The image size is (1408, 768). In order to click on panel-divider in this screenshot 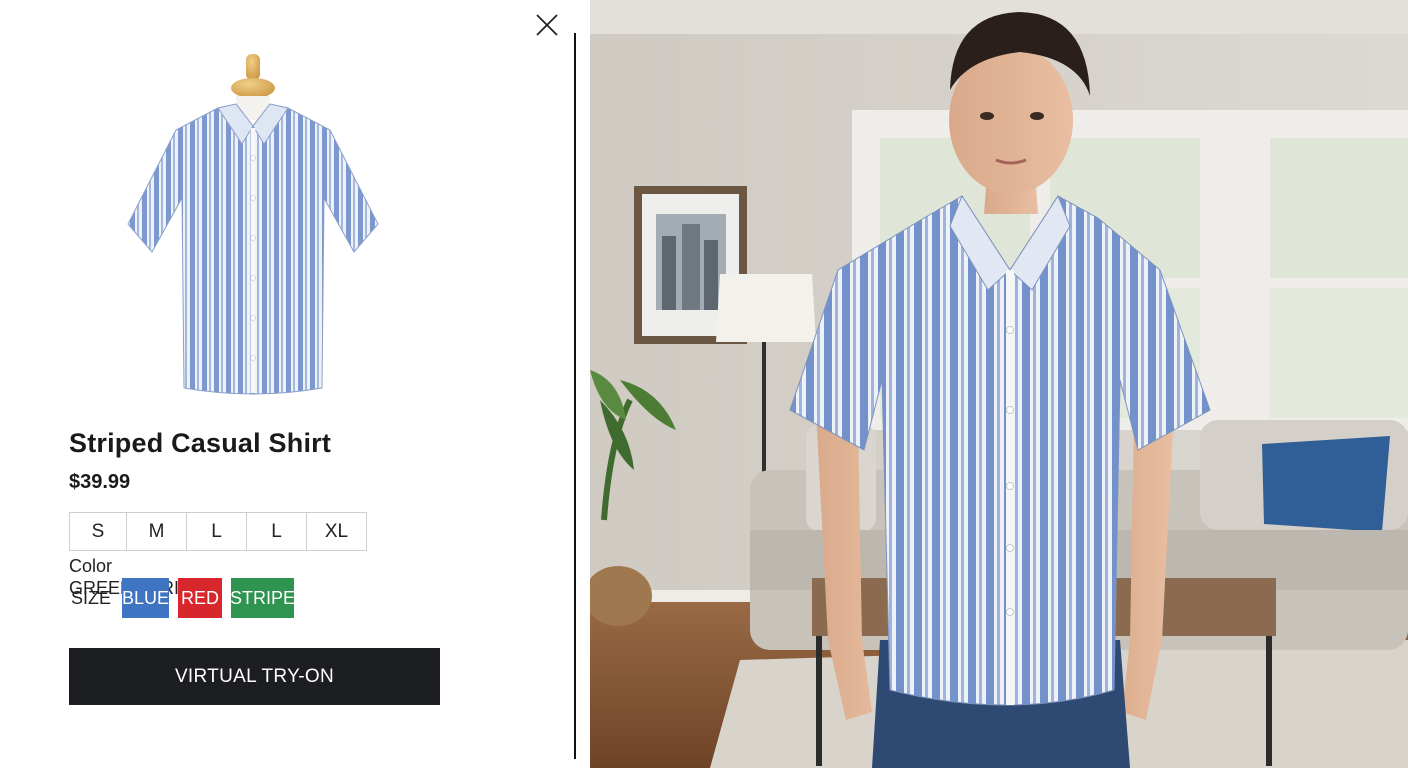, I will do `click(575, 396)`.